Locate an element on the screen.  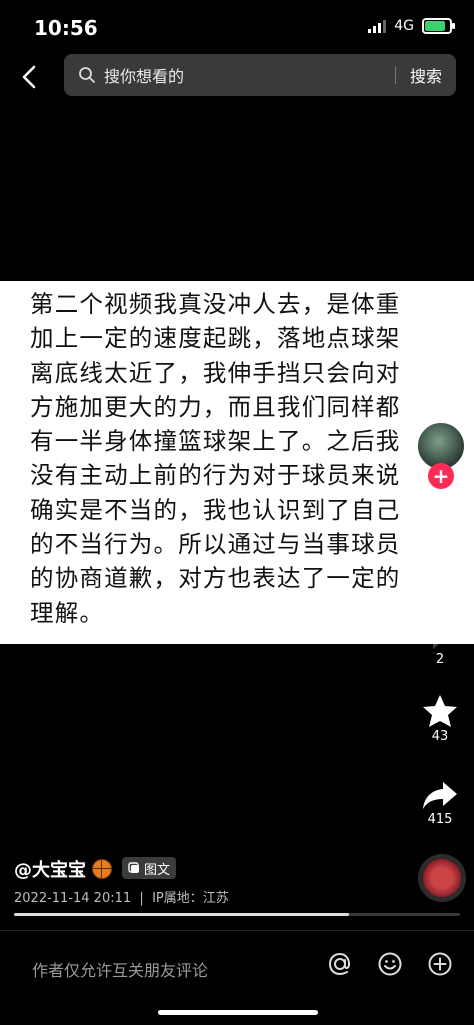
post-line: 第二个视频我真没冲人去，是体重 is located at coordinates (215, 304).